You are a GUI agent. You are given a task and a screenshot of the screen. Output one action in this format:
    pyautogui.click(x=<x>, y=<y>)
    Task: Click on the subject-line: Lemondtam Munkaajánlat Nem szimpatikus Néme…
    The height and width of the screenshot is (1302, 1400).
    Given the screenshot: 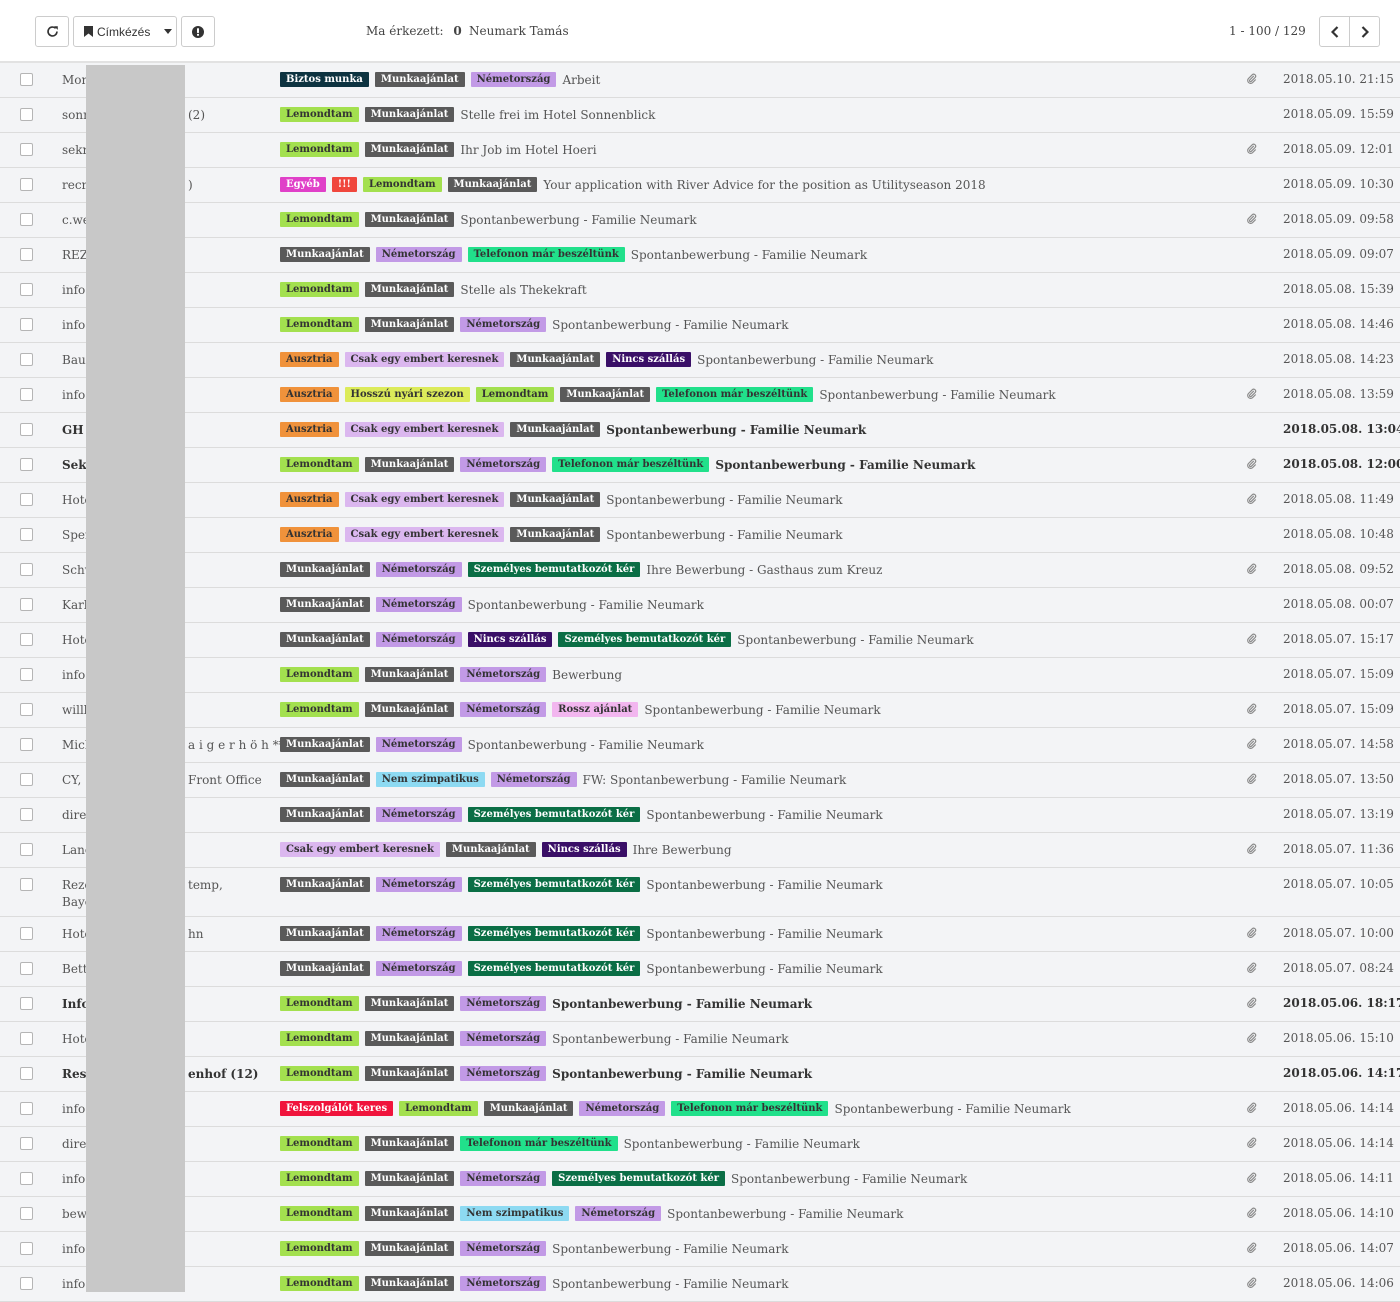 What is the action you would take?
    pyautogui.click(x=591, y=1213)
    